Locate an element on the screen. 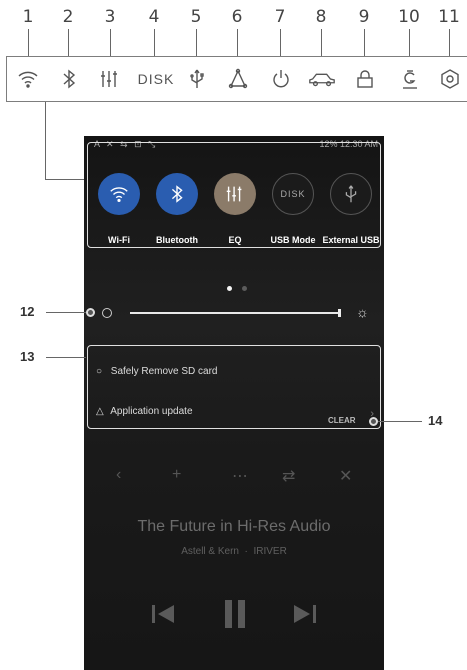  next-icon is located at coordinates (305, 614).